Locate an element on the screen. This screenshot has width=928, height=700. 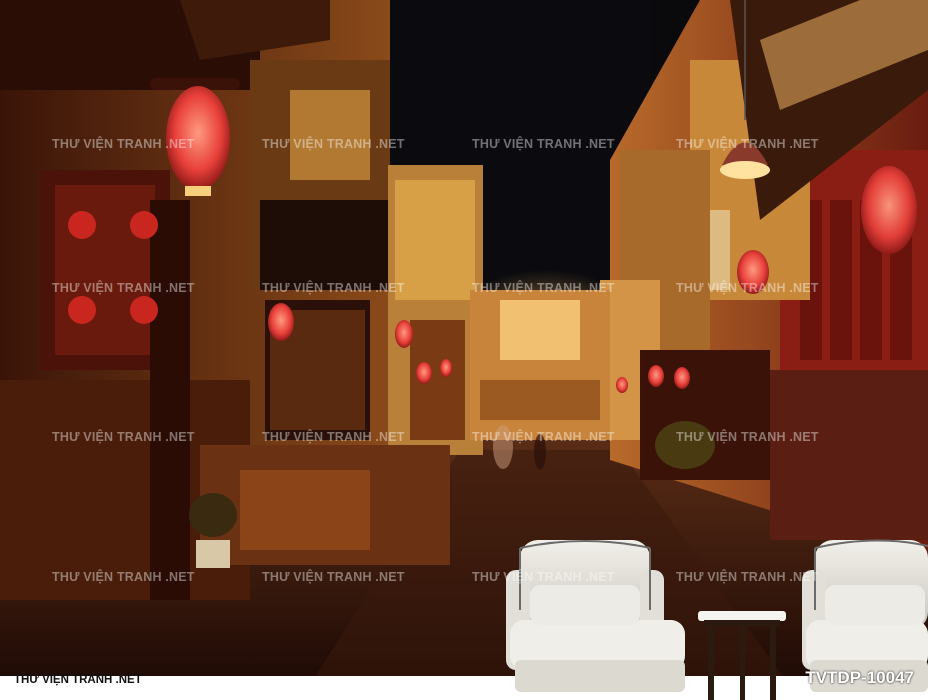
brand-label: THƯ VIỆN TRANH .NET is located at coordinates (78, 680).